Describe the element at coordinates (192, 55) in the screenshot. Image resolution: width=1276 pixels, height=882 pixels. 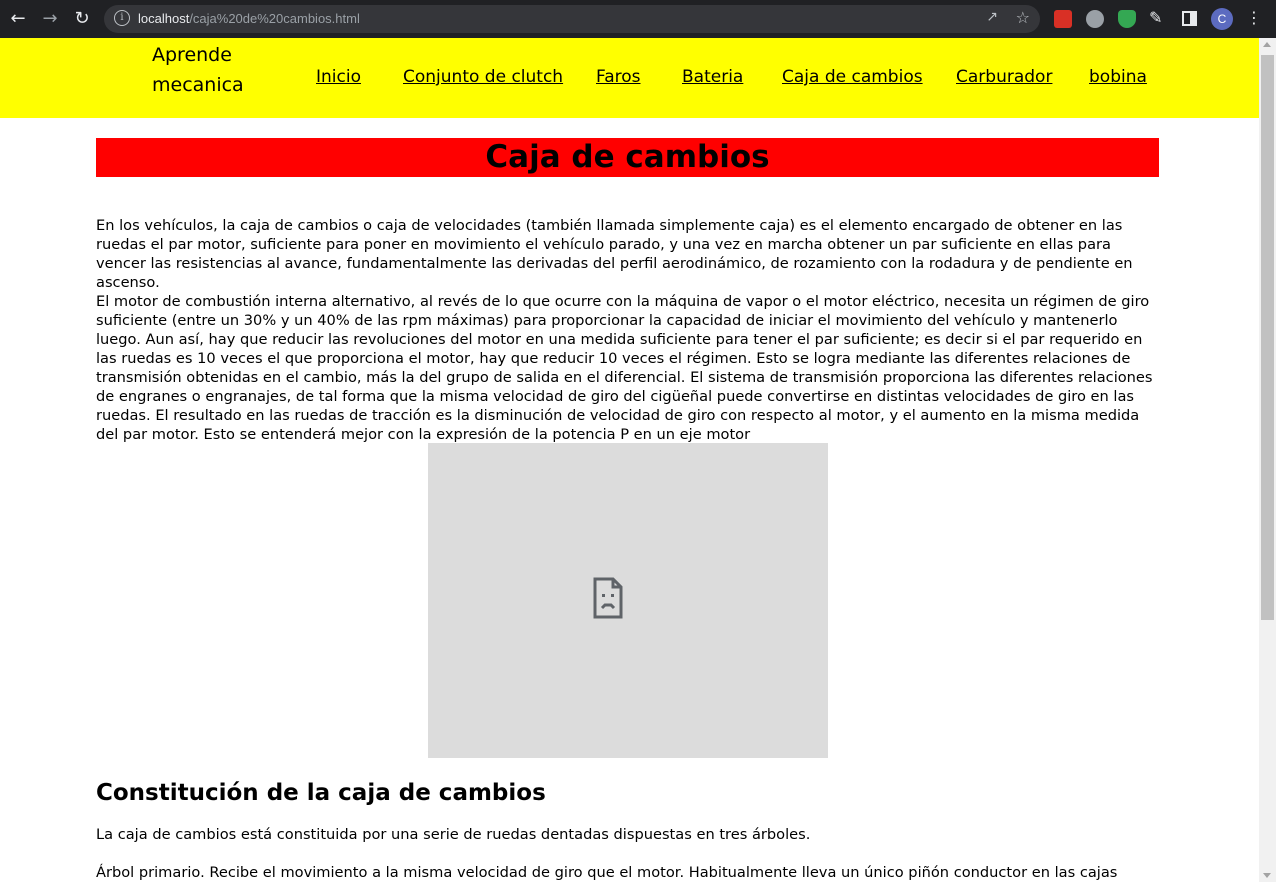
I see `logo-line1: Aprende` at that location.